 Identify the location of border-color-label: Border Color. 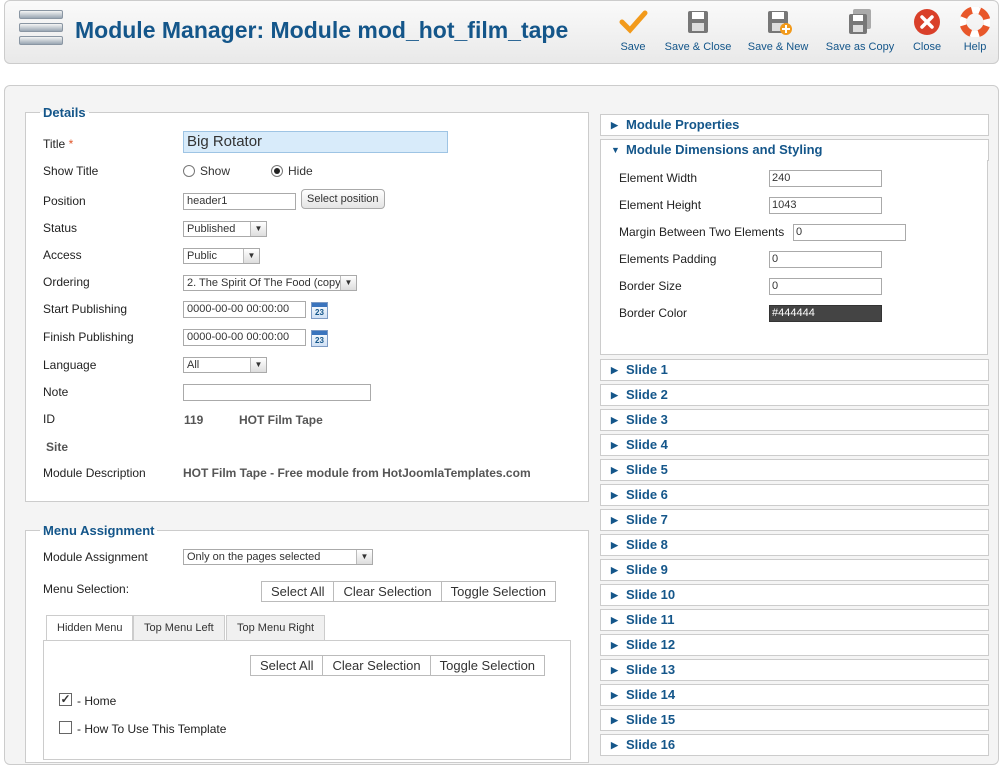
(653, 313).